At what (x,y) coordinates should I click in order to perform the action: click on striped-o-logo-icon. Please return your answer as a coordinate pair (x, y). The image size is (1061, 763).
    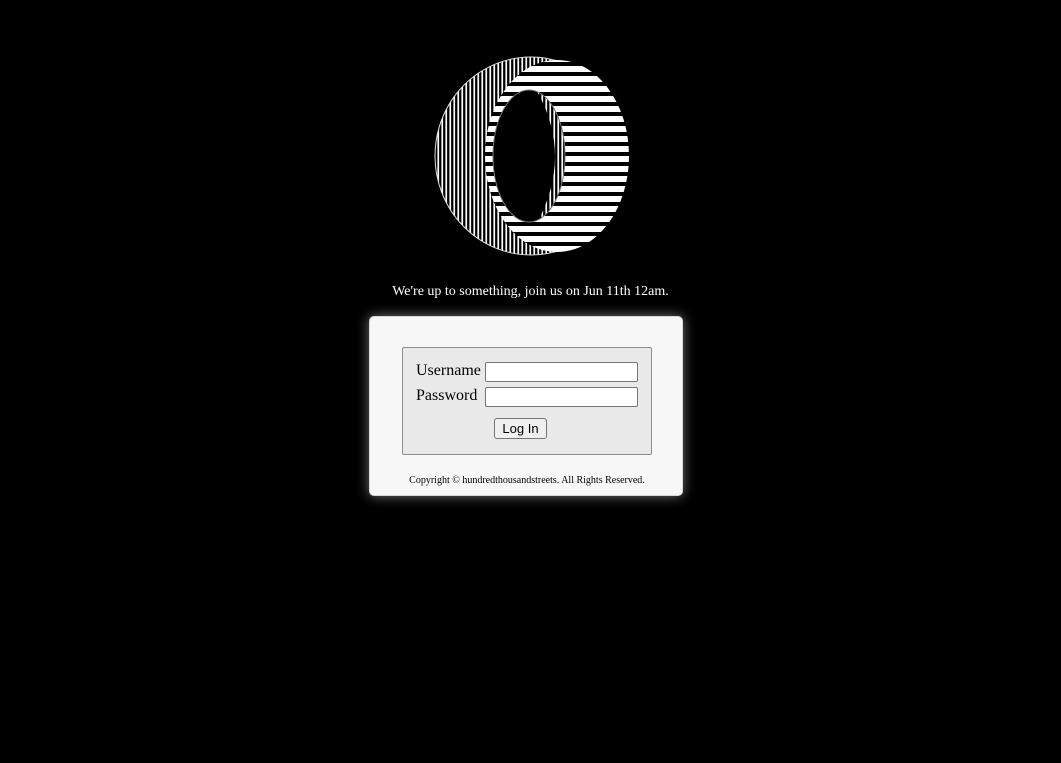
    Looking at the image, I should click on (531, 156).